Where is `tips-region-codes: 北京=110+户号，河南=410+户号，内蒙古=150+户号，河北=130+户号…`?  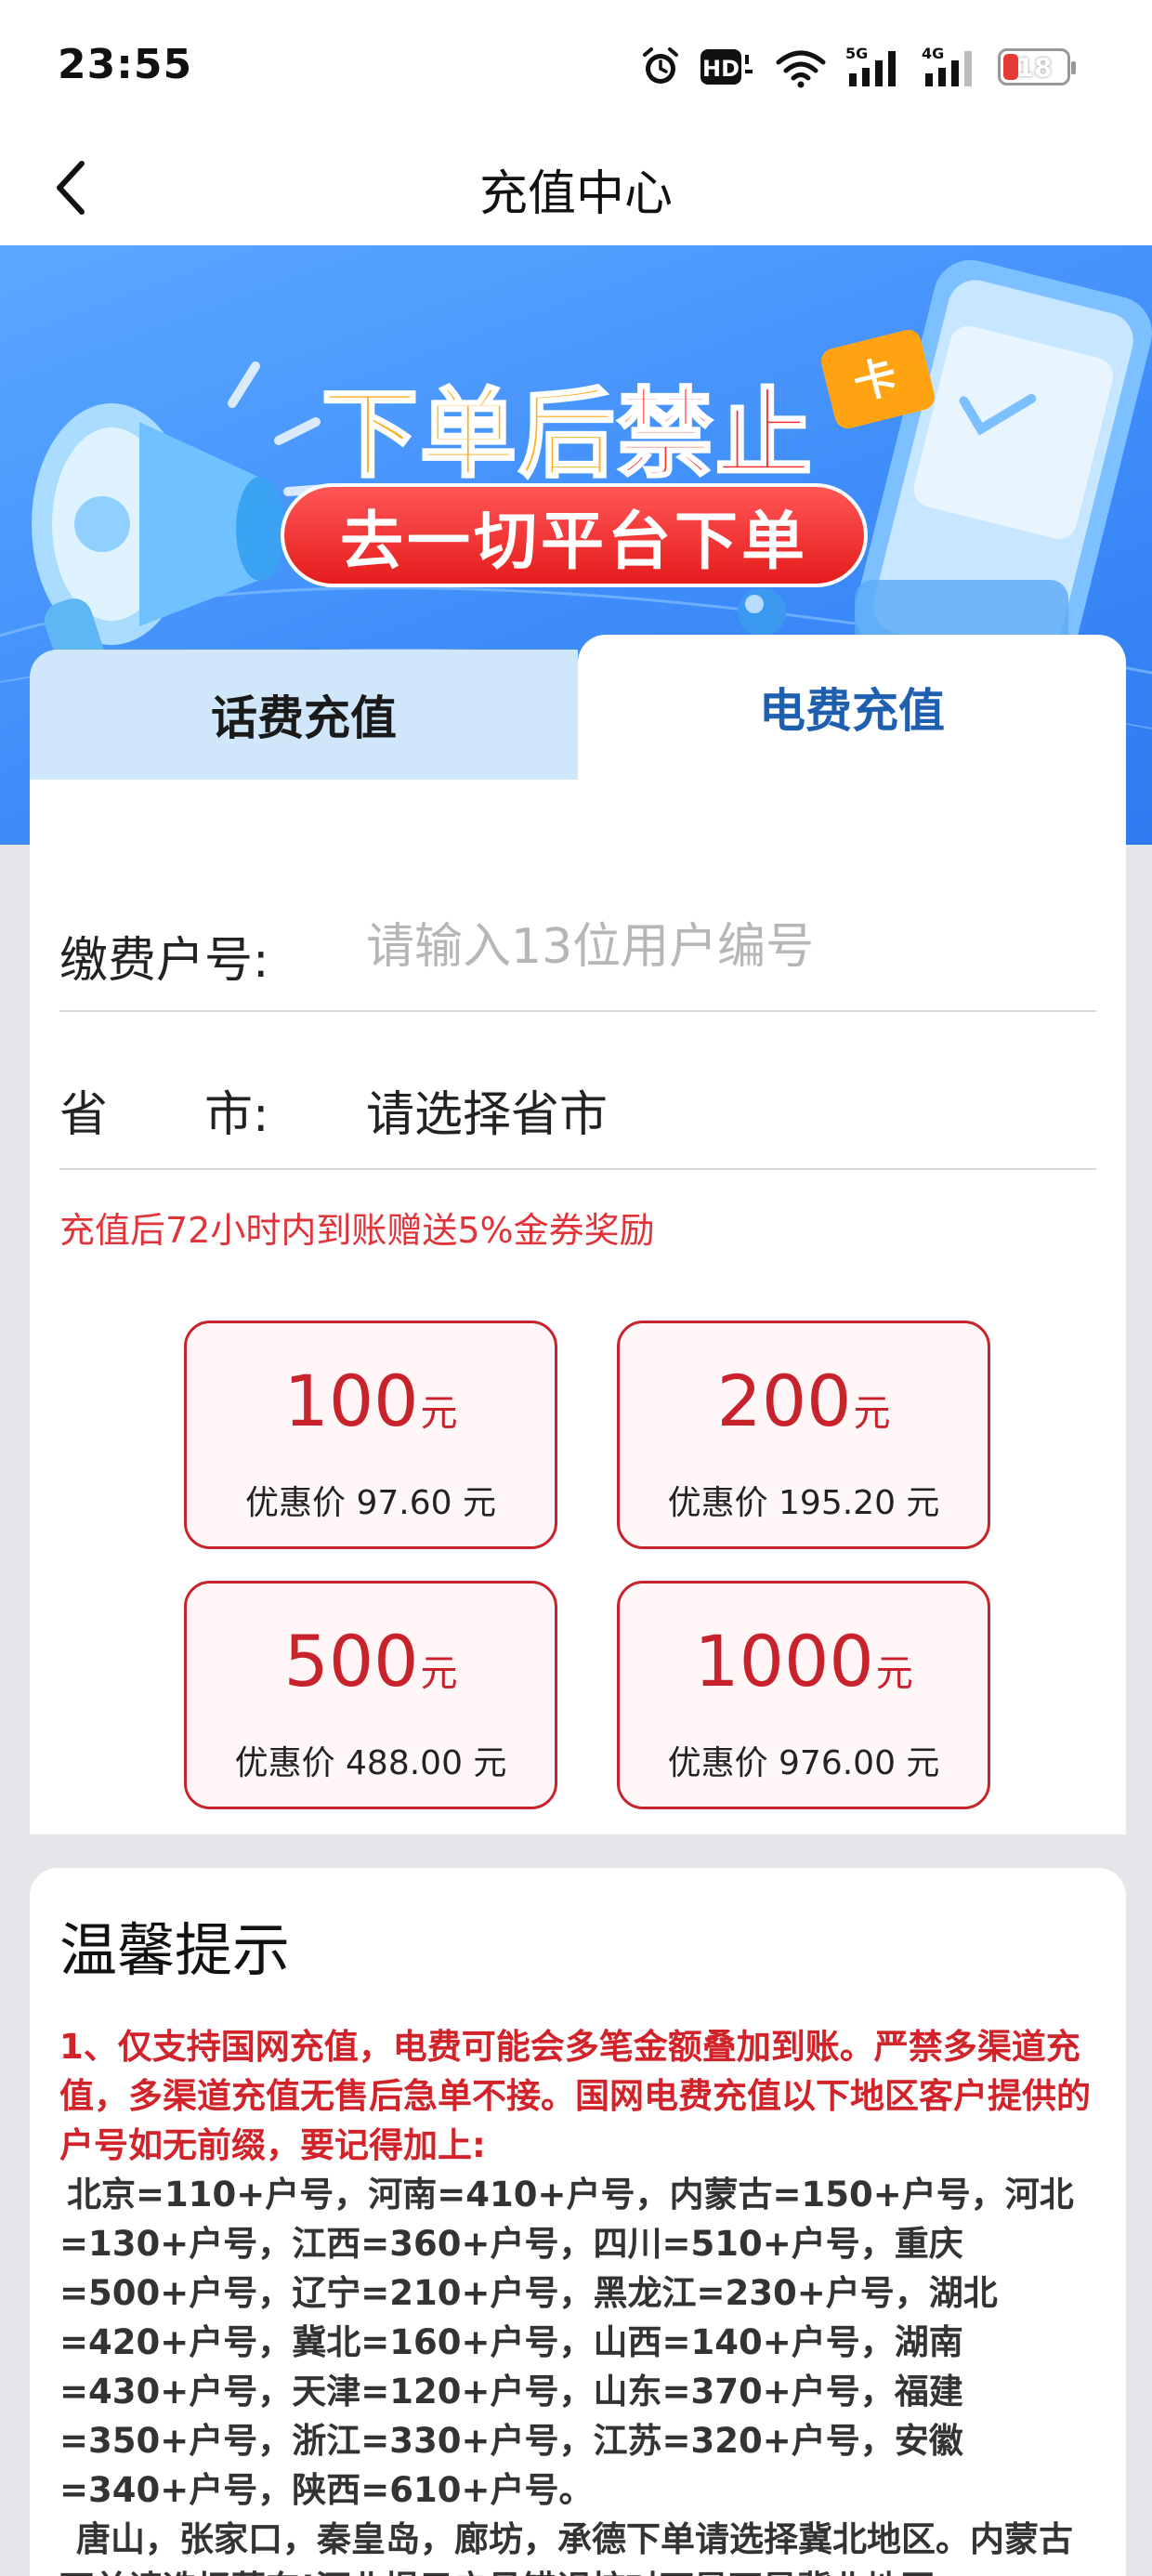 tips-region-codes: 北京=110+户号，河南=410+户号，内蒙古=150+户号，河北=130+户号… is located at coordinates (566, 2342).